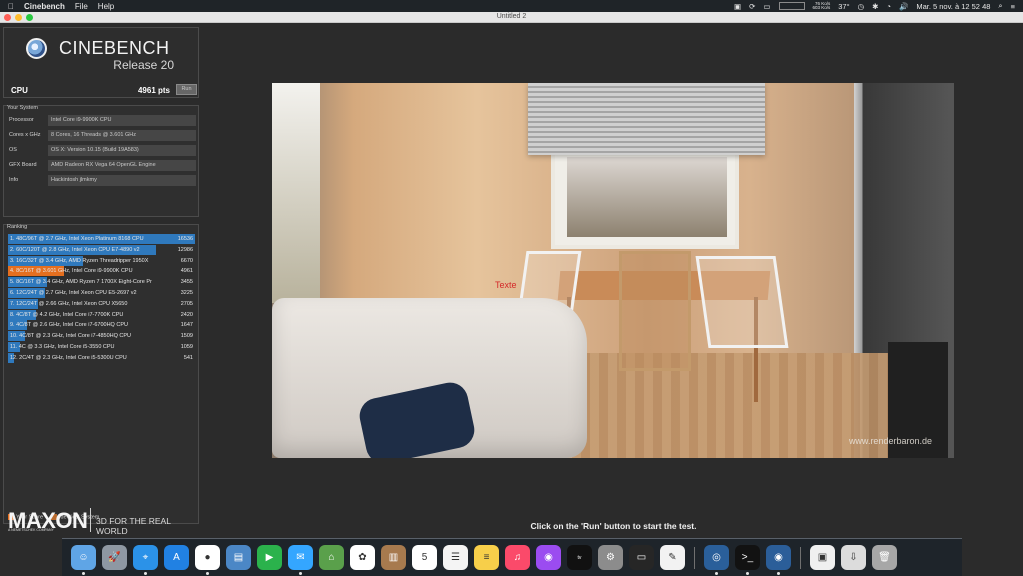 This screenshot has height=576, width=1023. Describe the element at coordinates (888, 6) in the screenshot. I see `wifi-icon: ◔` at that location.